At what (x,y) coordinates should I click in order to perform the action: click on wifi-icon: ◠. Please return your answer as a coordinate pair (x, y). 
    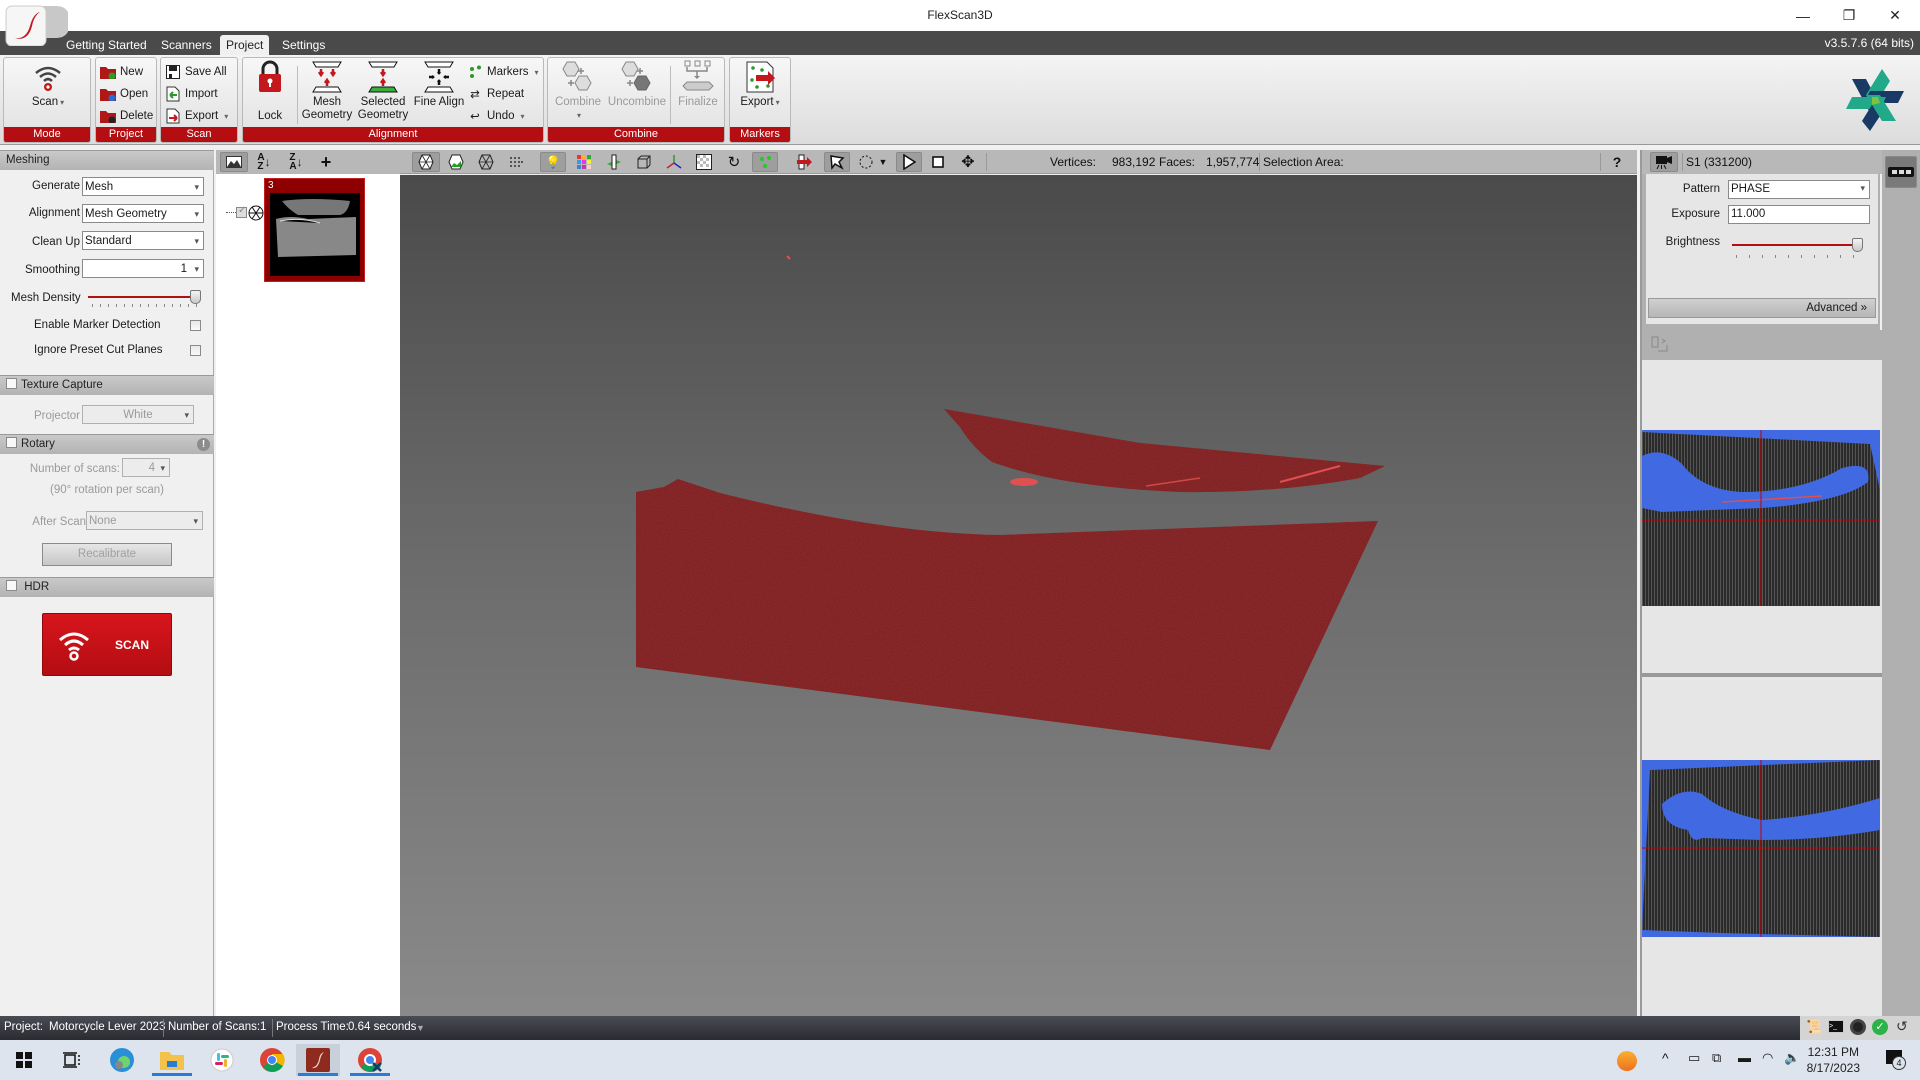
    Looking at the image, I should click on (1767, 1058).